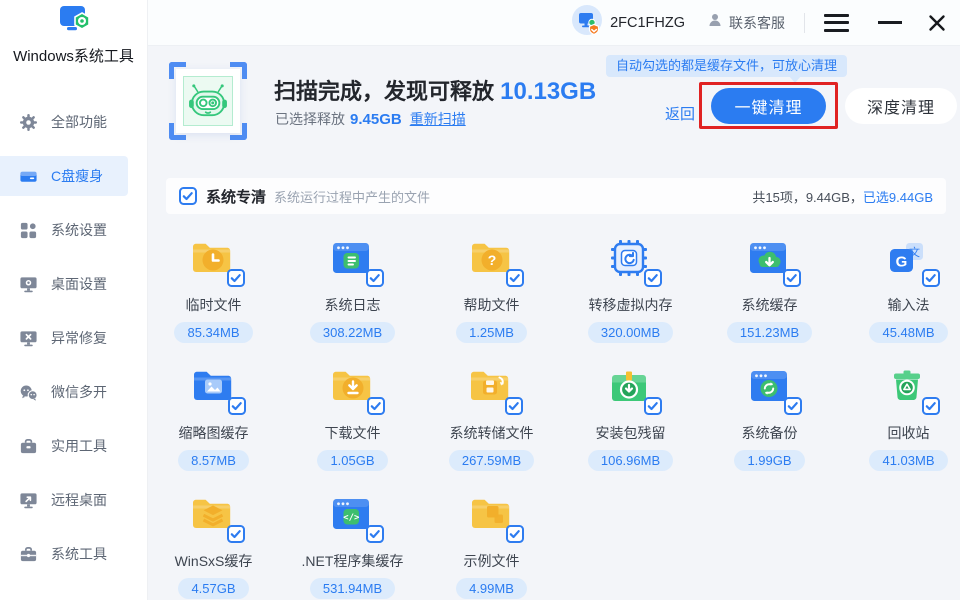 The height and width of the screenshot is (600, 960). I want to click on grid-icon, so click(28, 230).